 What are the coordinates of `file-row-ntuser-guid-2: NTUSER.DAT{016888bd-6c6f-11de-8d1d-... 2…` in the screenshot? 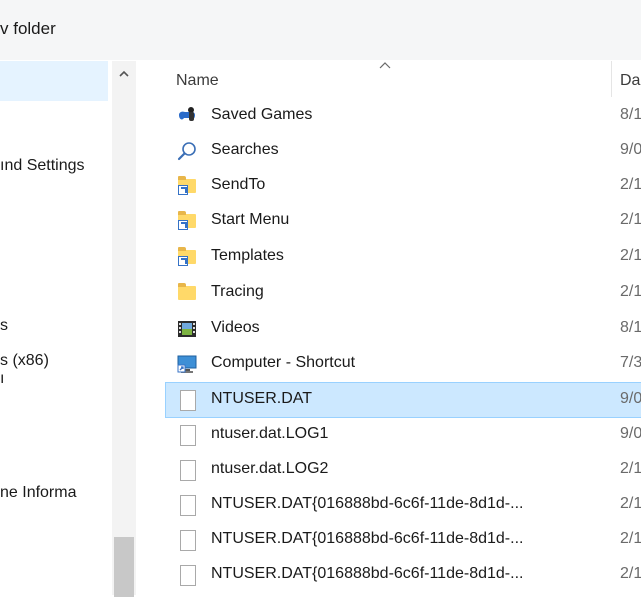 It's located at (403, 540).